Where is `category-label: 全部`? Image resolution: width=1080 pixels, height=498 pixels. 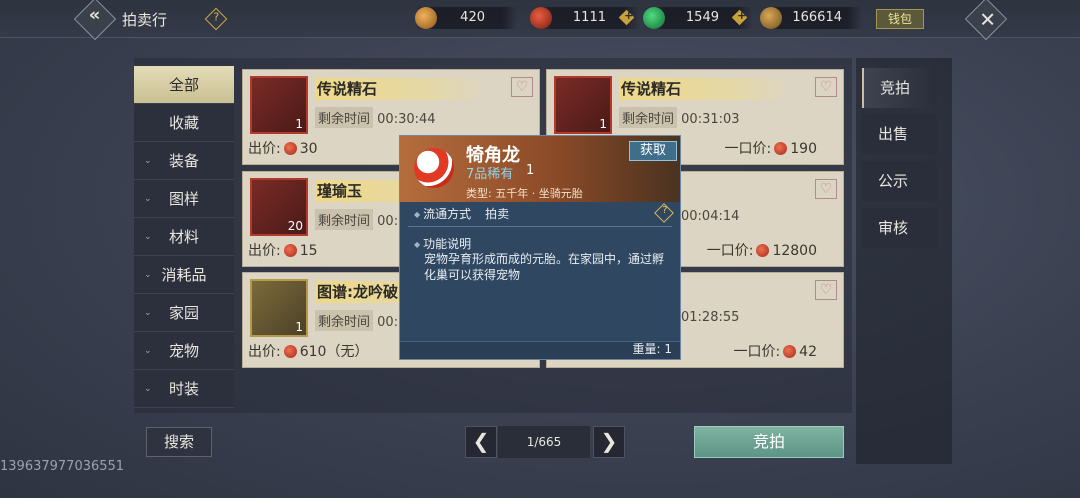
category-label: 全部 is located at coordinates (183, 85).